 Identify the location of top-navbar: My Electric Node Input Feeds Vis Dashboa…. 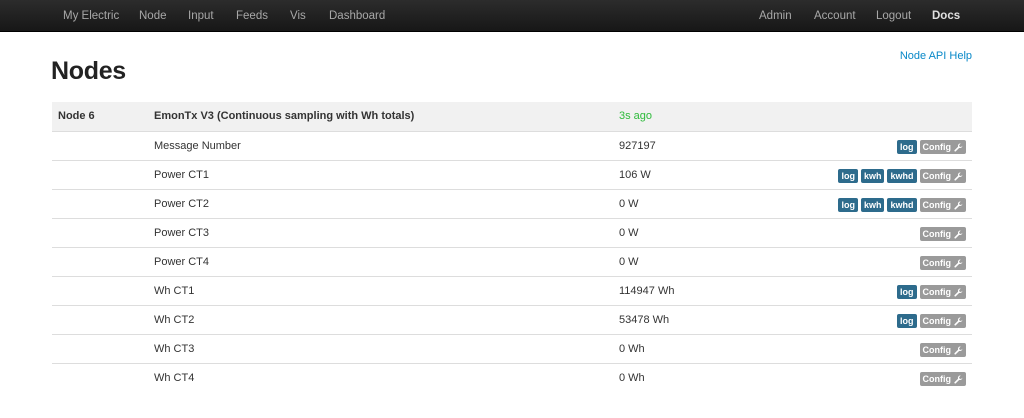
(512, 16).